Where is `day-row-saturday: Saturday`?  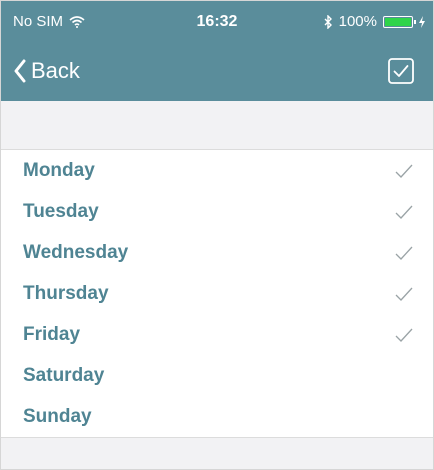 day-row-saturday: Saturday is located at coordinates (217, 375).